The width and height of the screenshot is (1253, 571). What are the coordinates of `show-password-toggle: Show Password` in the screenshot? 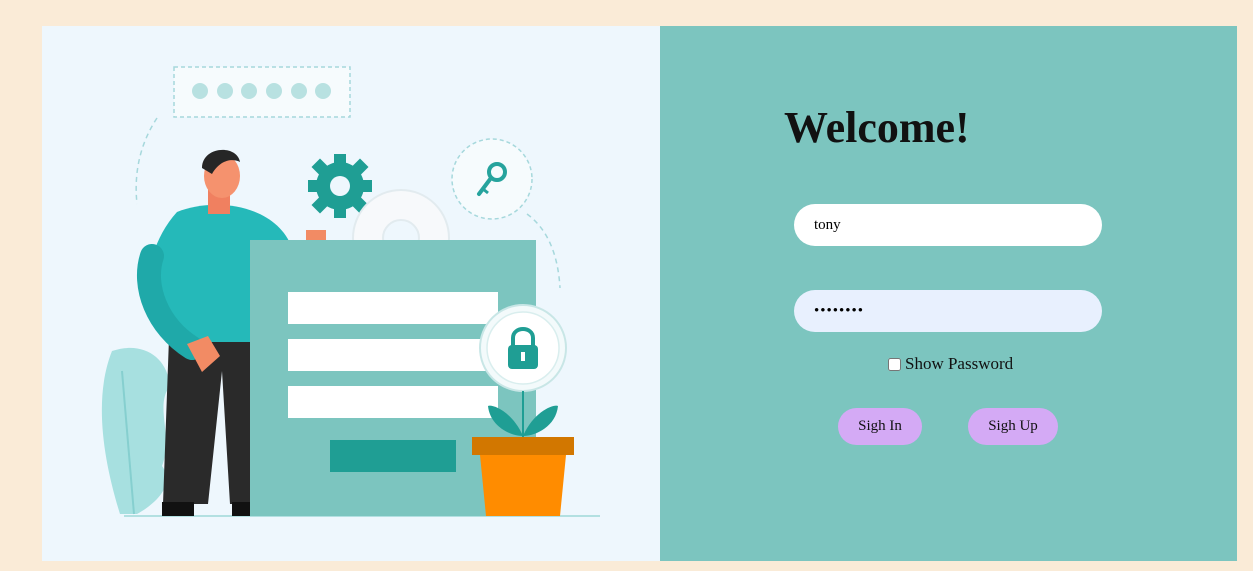 It's located at (950, 364).